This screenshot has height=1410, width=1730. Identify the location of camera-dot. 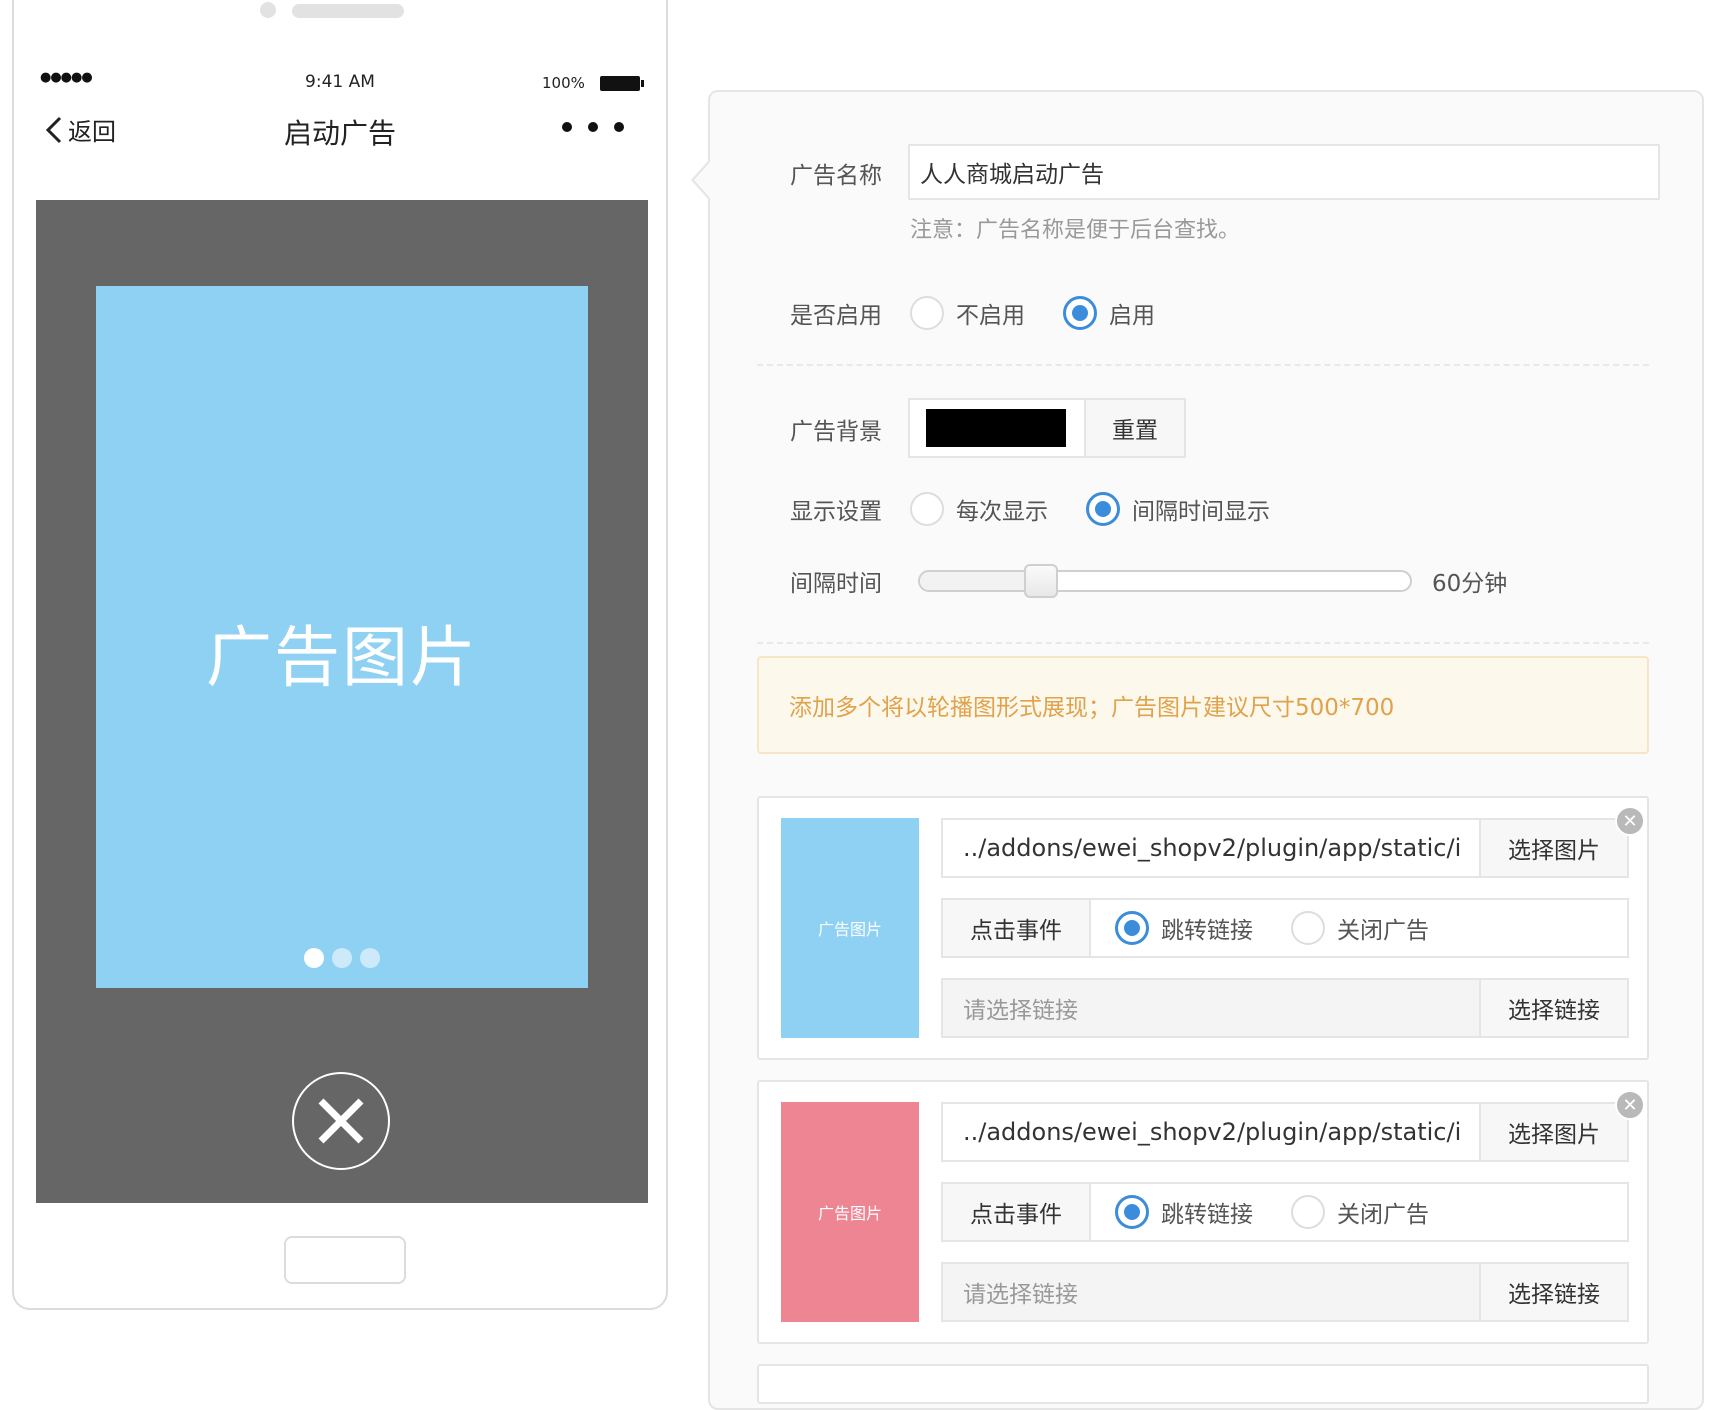
(268, 10).